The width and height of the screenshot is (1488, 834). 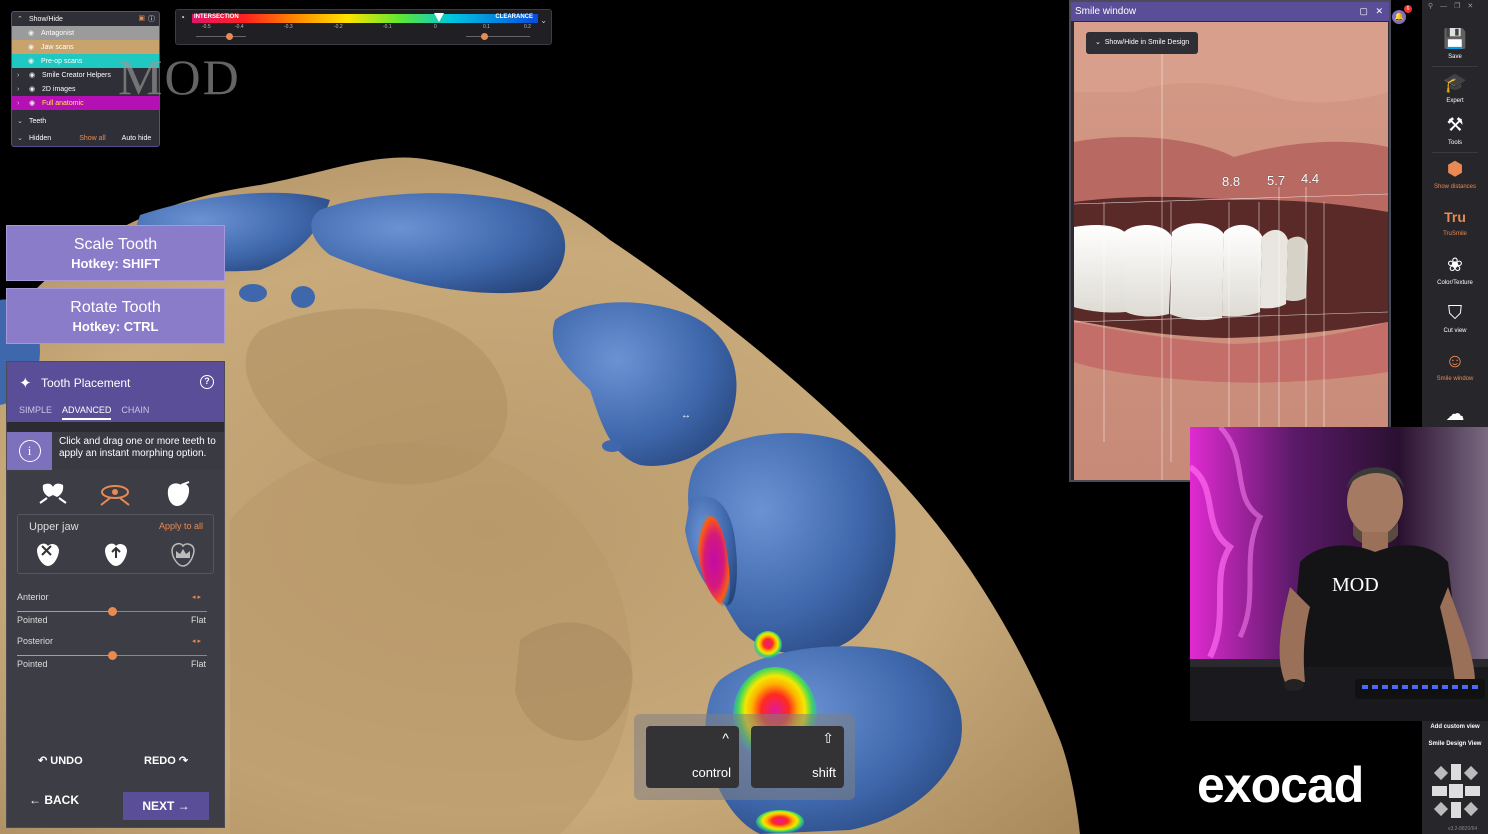 What do you see at coordinates (1460, 6) in the screenshot?
I see `restore-icon: ❐` at bounding box center [1460, 6].